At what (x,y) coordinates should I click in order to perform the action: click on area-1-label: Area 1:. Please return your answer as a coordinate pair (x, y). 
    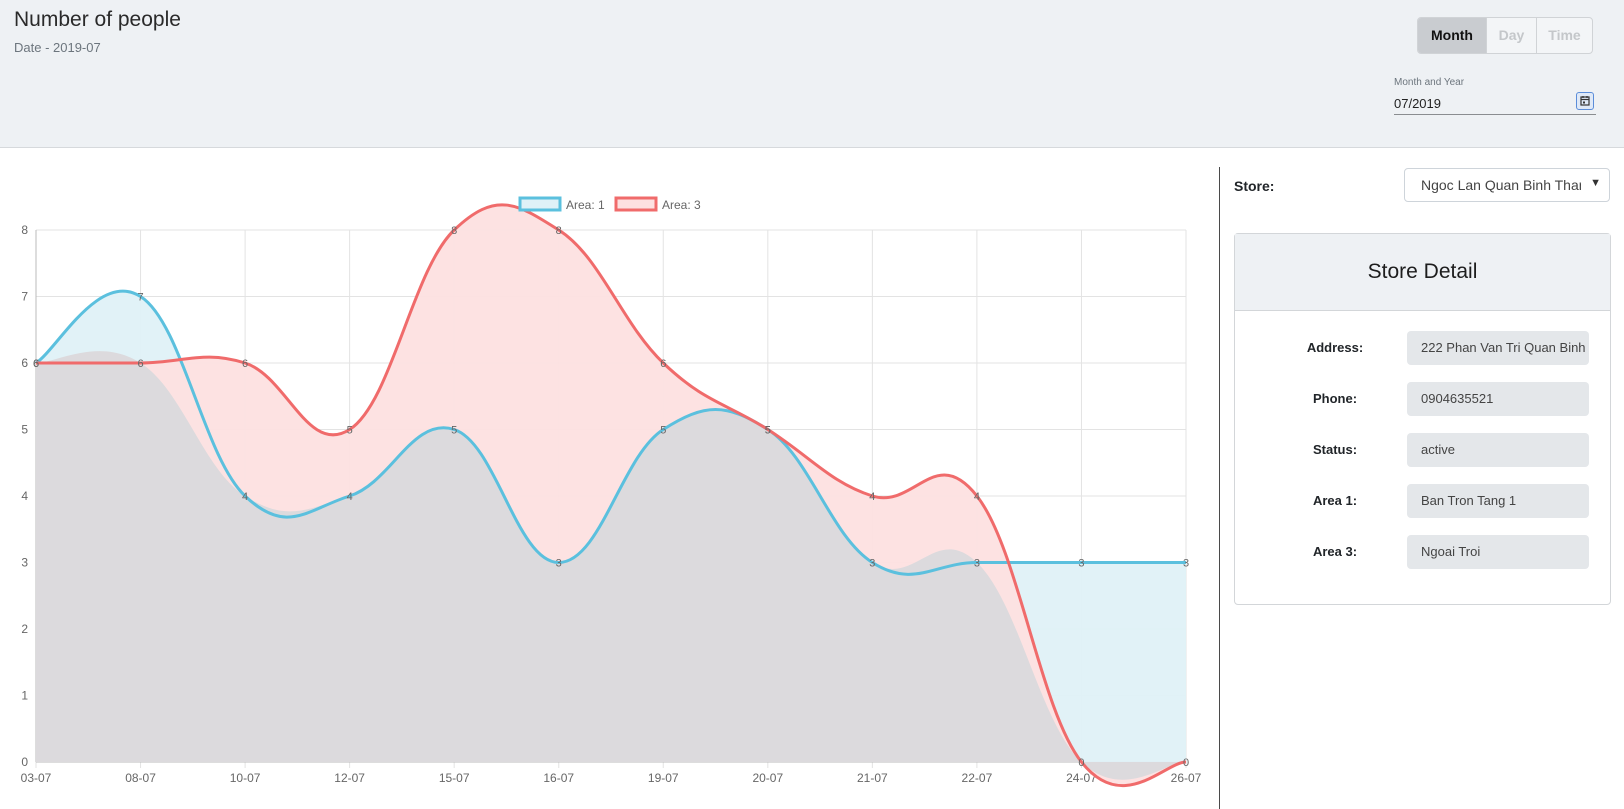
    Looking at the image, I should click on (1335, 500).